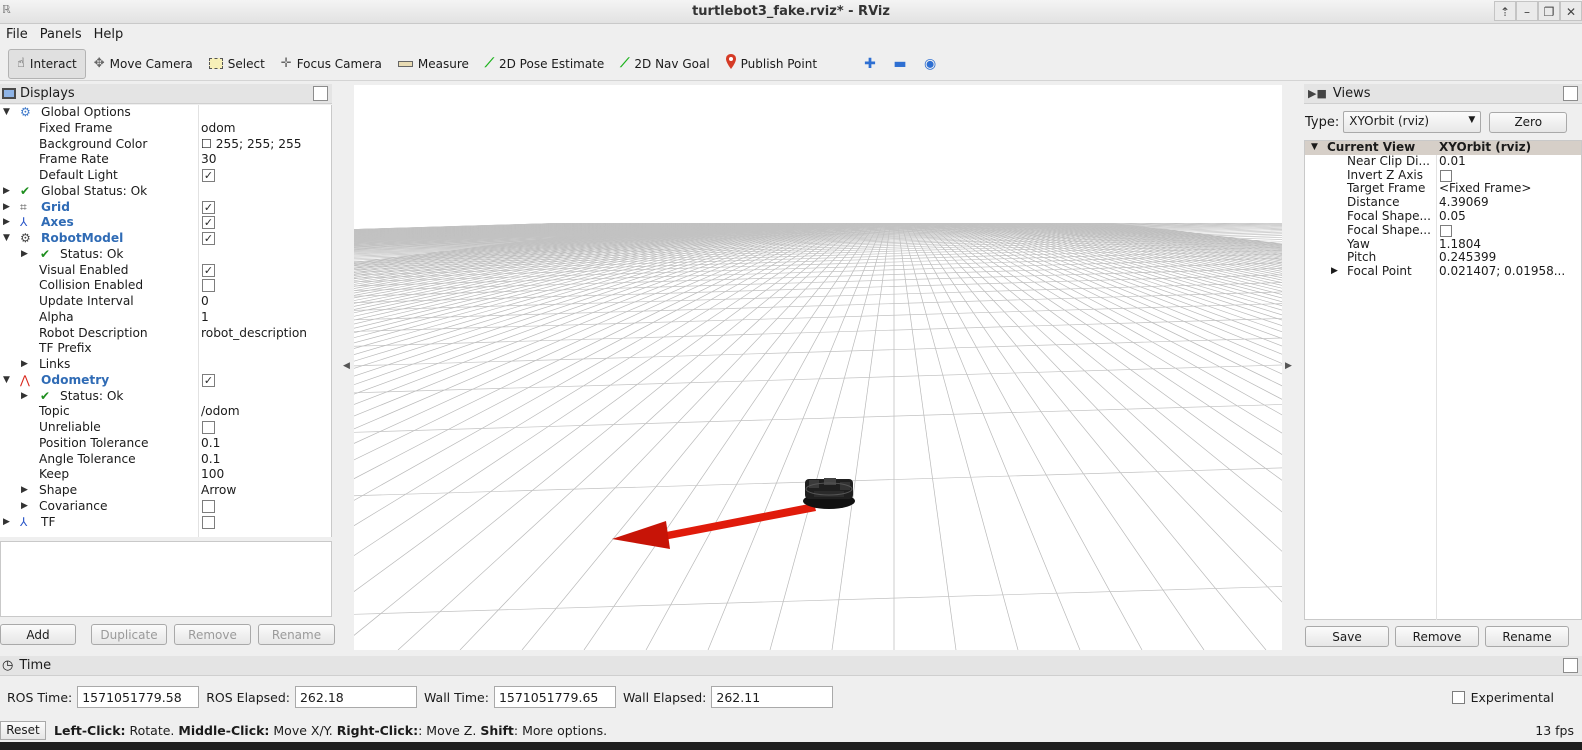 The image size is (1582, 750). Describe the element at coordinates (1412, 122) in the screenshot. I see `view-type-select: XYOrbit (rviz) ▼` at that location.